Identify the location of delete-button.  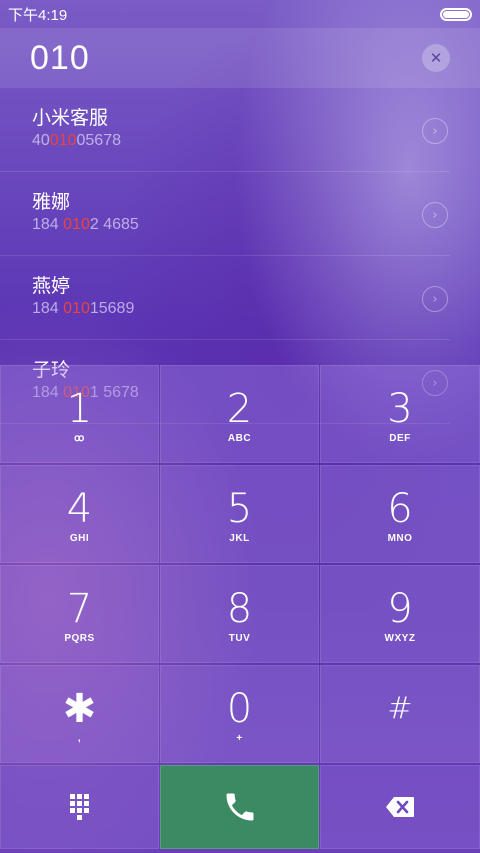
(400, 807).